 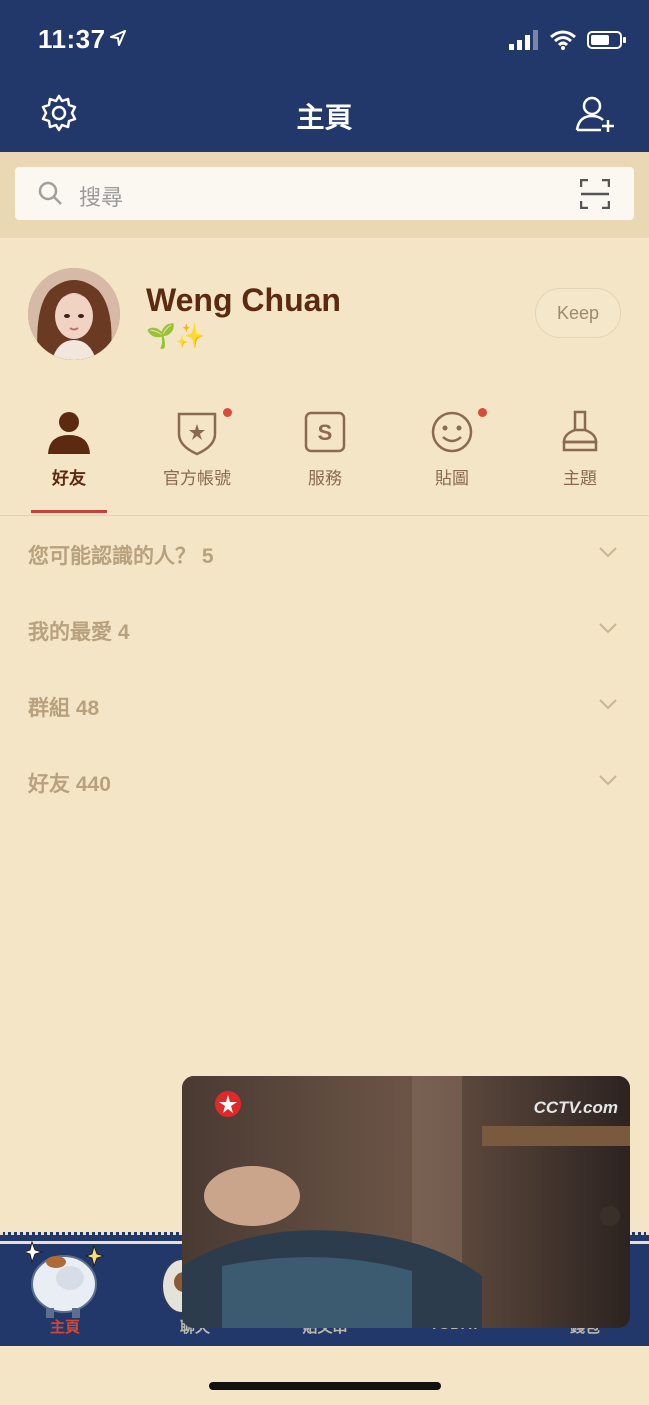 What do you see at coordinates (197, 478) in the screenshot?
I see `tab-label: 官方帳號` at bounding box center [197, 478].